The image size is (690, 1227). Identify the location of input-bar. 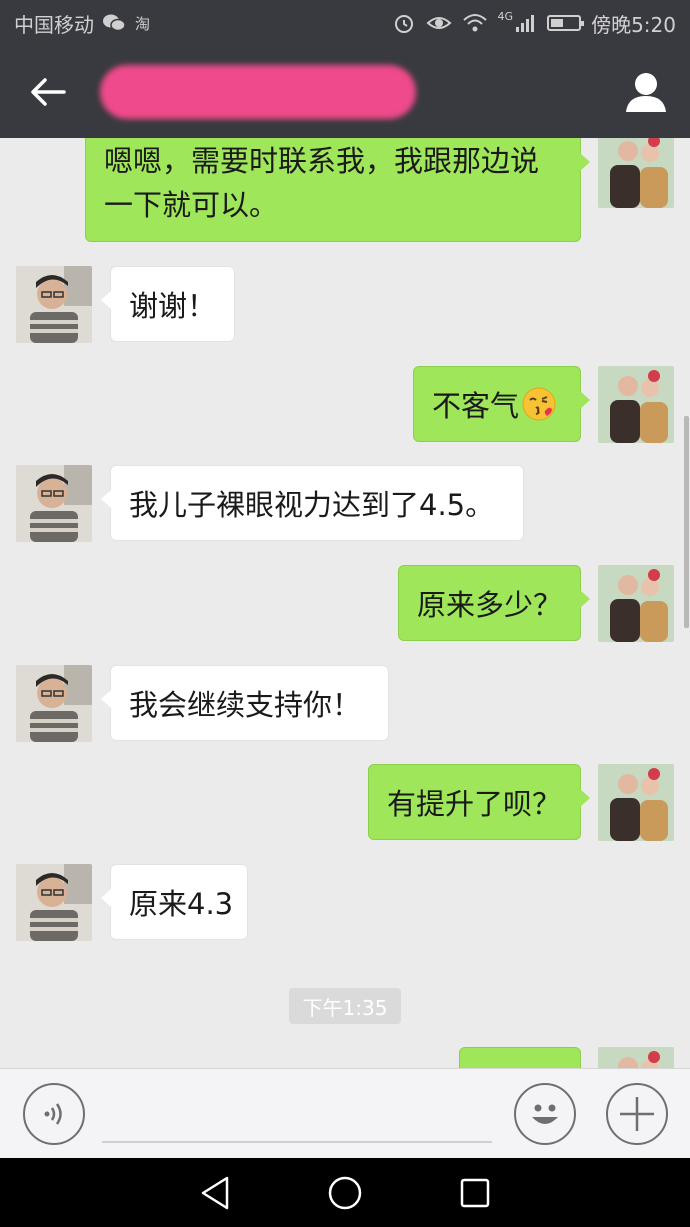
(345, 1113).